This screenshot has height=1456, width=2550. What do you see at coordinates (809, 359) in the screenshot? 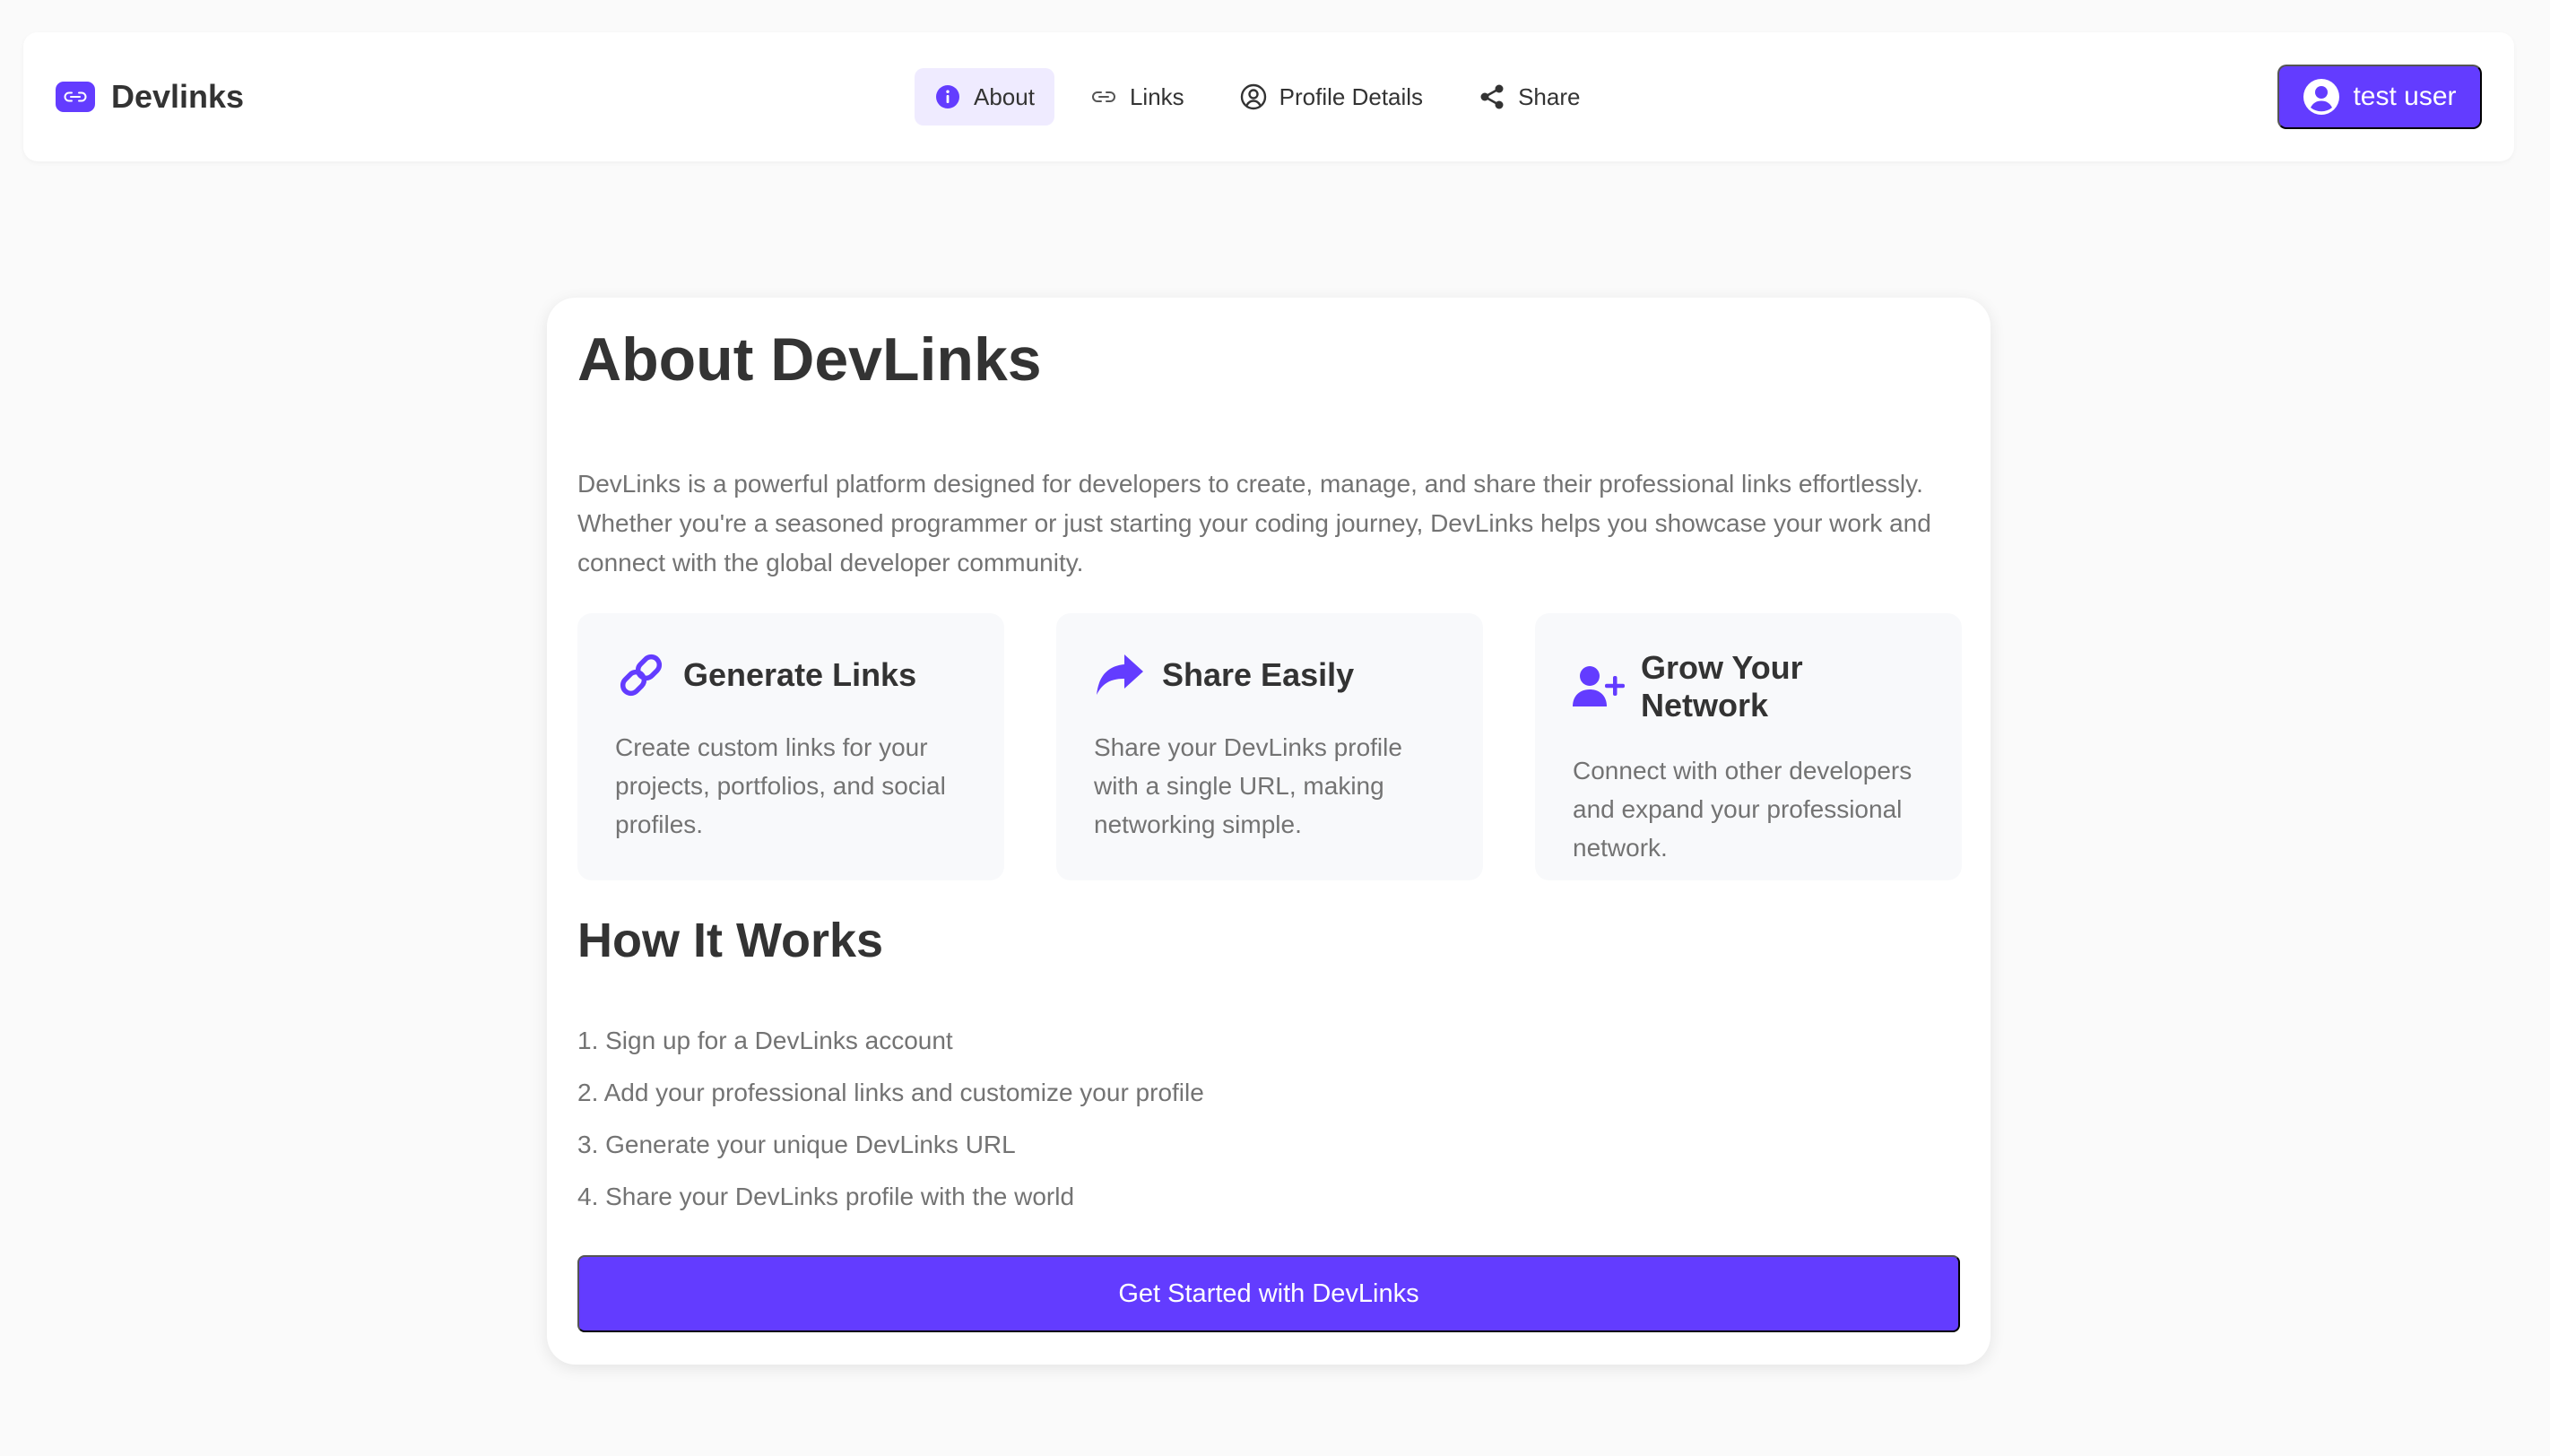
I see `page-title: About DevLinks` at bounding box center [809, 359].